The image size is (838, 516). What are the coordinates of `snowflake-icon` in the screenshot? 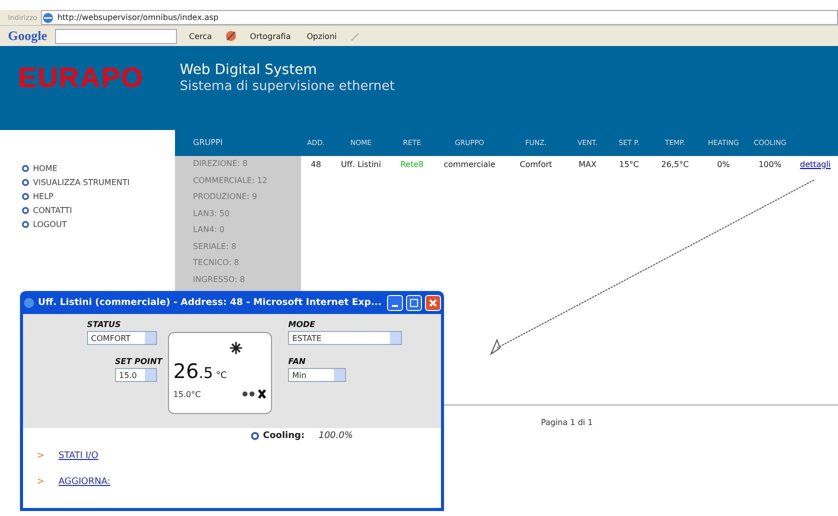 It's located at (236, 348).